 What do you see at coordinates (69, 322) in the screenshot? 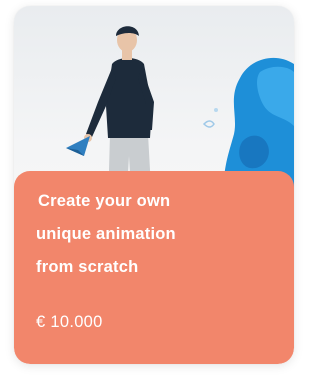
I see `product-price: € 10.000` at bounding box center [69, 322].